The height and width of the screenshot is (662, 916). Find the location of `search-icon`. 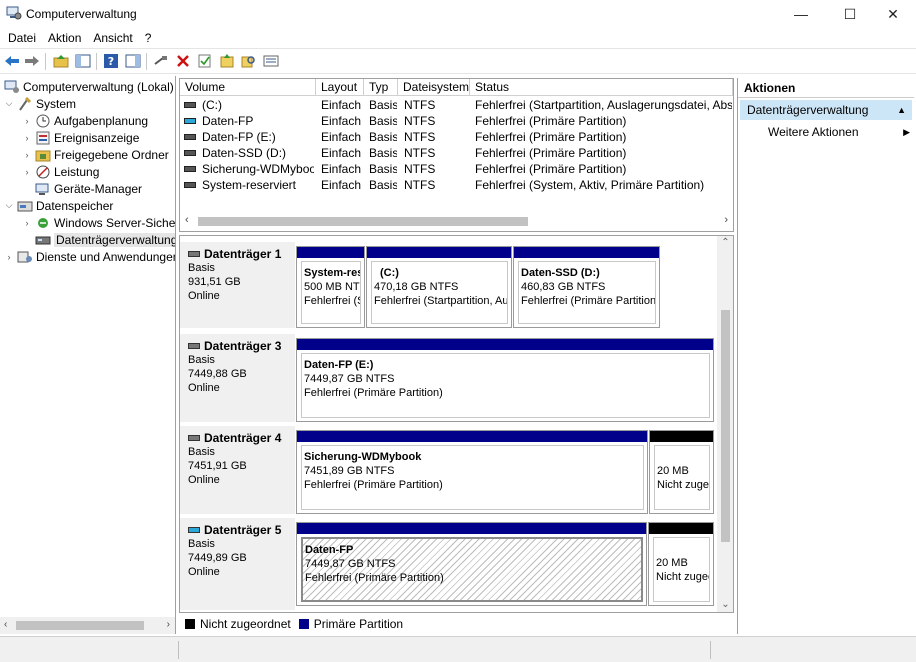

search-icon is located at coordinates (249, 61).